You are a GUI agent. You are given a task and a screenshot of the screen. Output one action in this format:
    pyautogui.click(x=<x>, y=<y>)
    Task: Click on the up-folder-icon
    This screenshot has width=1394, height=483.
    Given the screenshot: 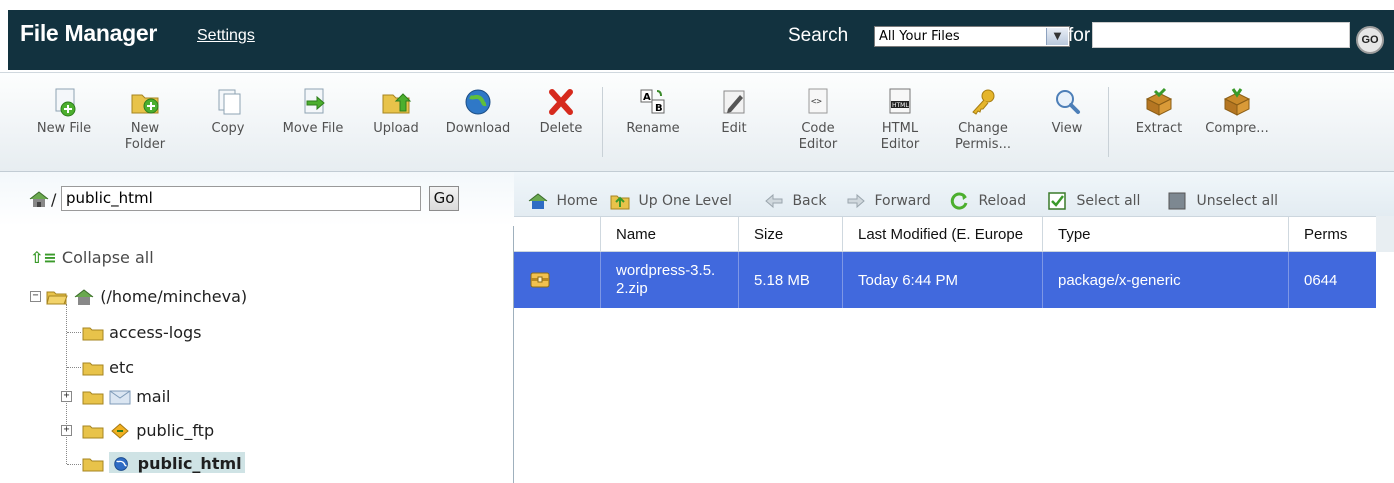 What is the action you would take?
    pyautogui.click(x=620, y=202)
    